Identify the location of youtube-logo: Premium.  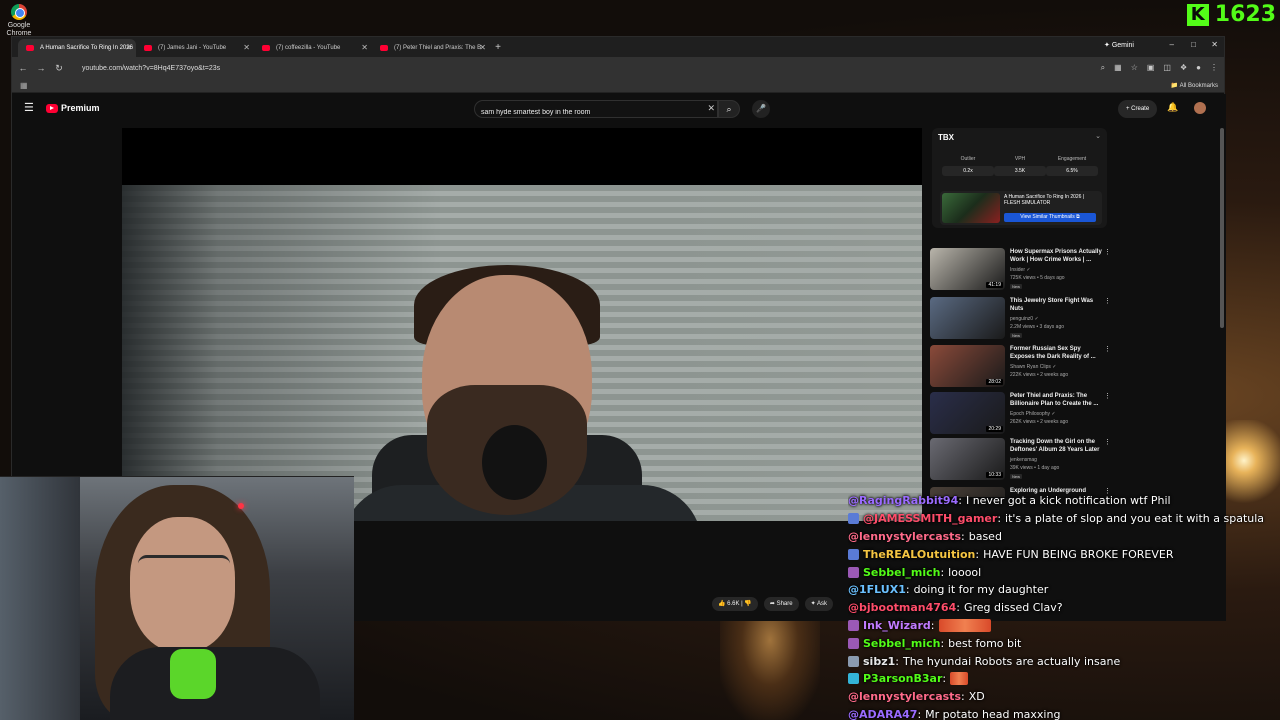
(73, 108).